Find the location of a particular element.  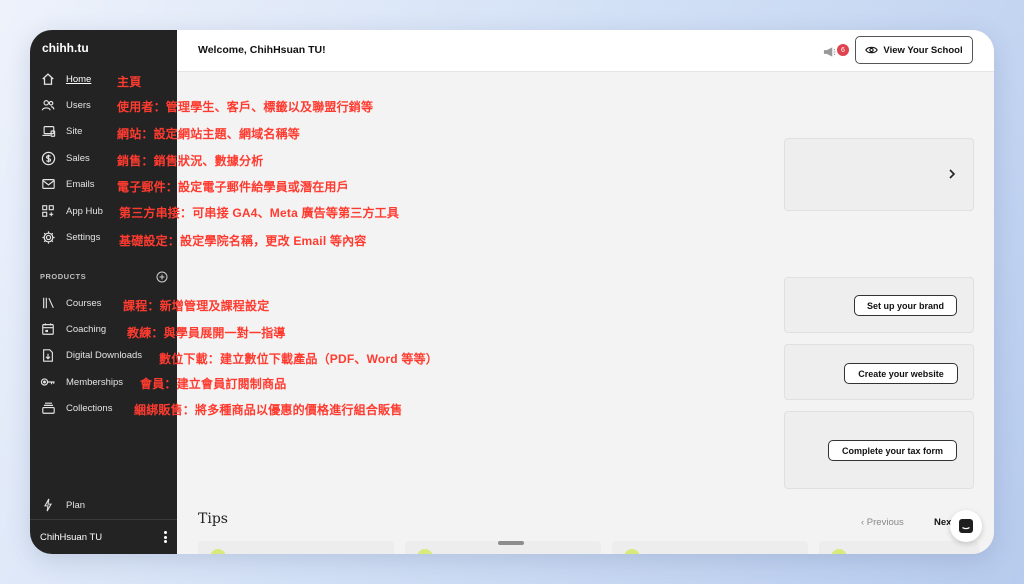

dollar-icon is located at coordinates (48, 158).